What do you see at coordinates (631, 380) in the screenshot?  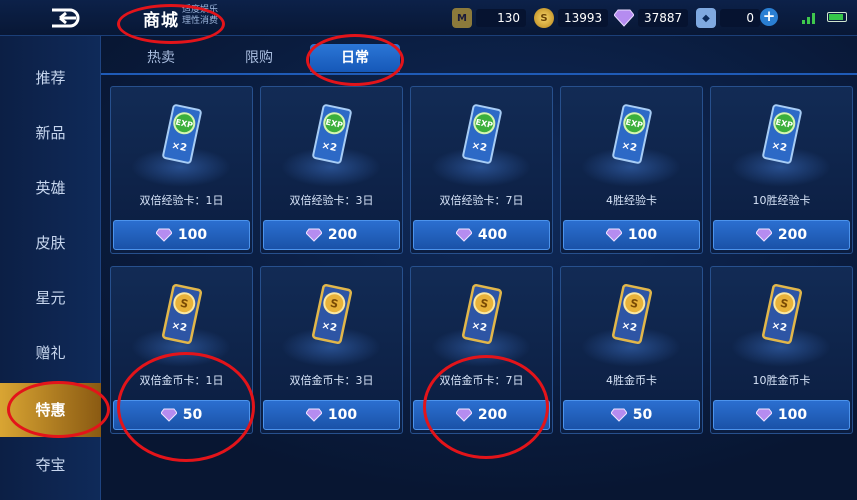 I see `card-title: 4胜金币卡` at bounding box center [631, 380].